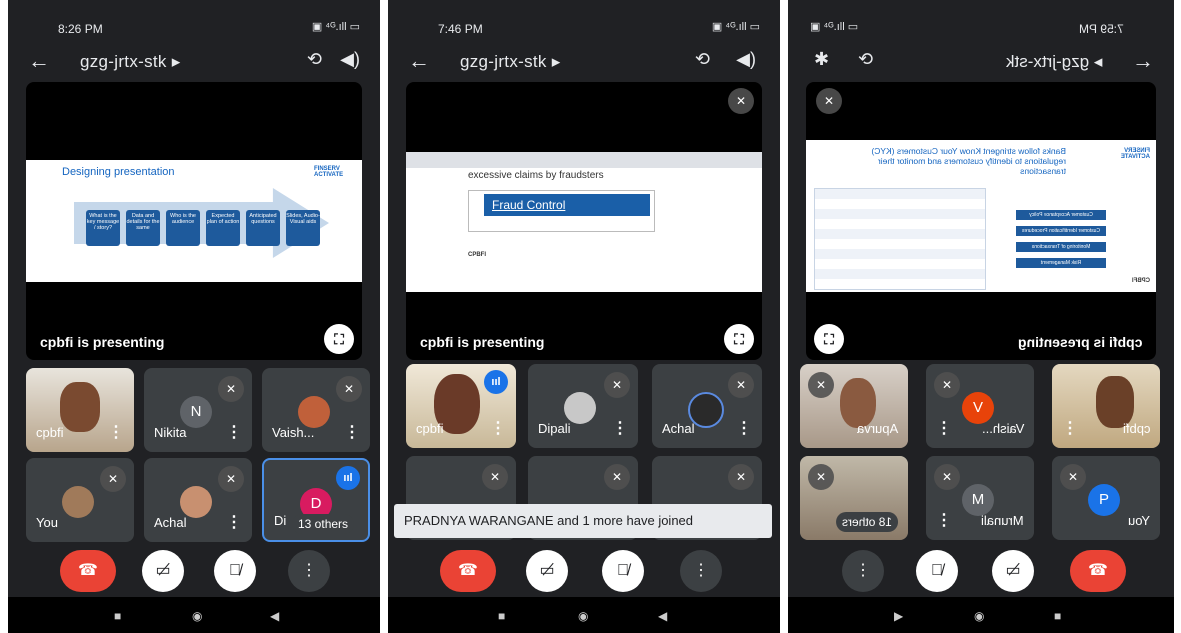  Describe the element at coordinates (143, 228) in the screenshot. I see `slide-step: Data and details for the same` at that location.